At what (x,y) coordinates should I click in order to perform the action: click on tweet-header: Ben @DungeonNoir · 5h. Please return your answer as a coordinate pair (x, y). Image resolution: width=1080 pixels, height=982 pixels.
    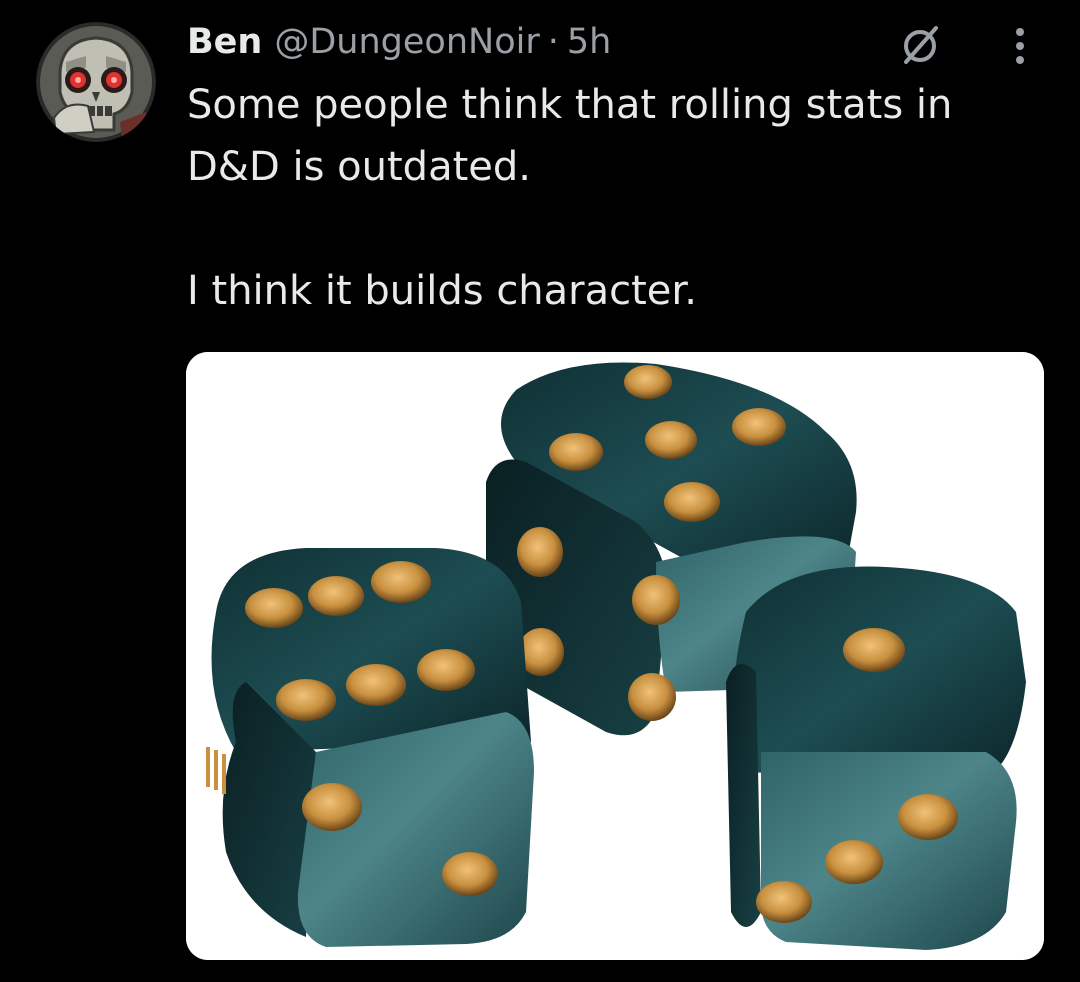
    Looking at the image, I should click on (399, 42).